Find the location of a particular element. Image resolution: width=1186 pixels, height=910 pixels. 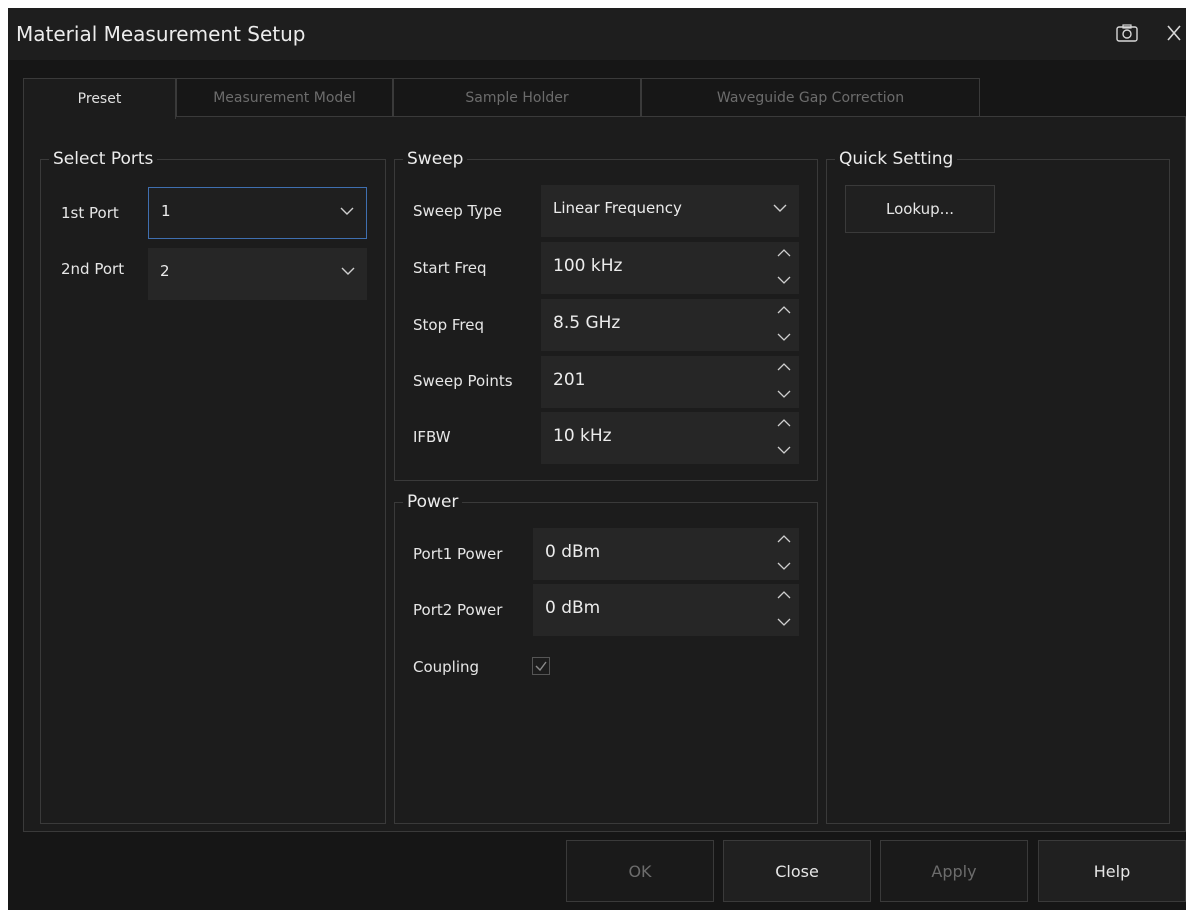

second-port-select: 2 is located at coordinates (257, 274).